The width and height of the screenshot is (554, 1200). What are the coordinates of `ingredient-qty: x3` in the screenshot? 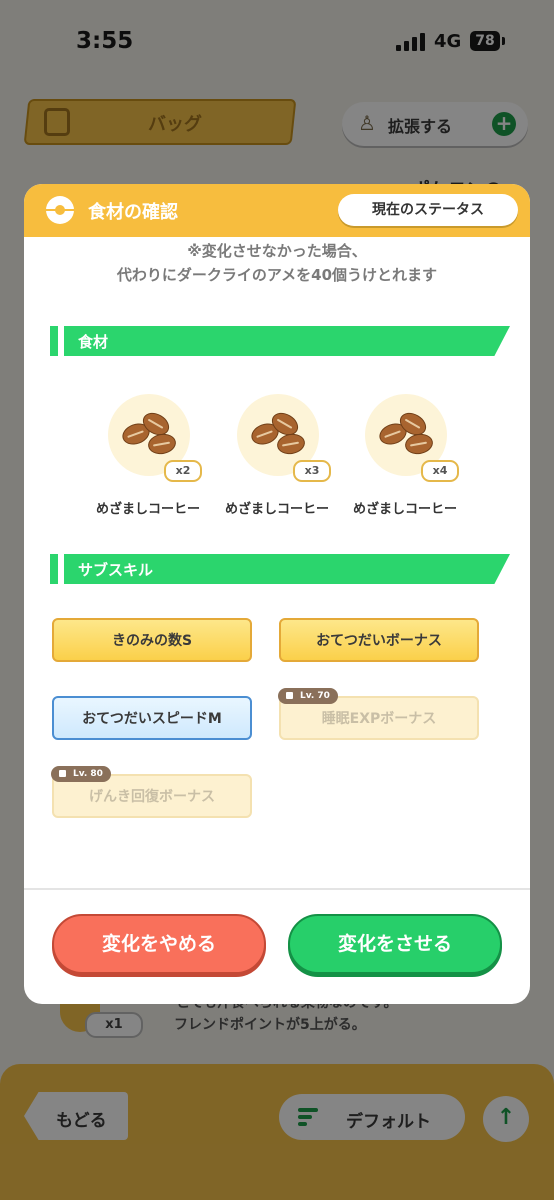 It's located at (312, 471).